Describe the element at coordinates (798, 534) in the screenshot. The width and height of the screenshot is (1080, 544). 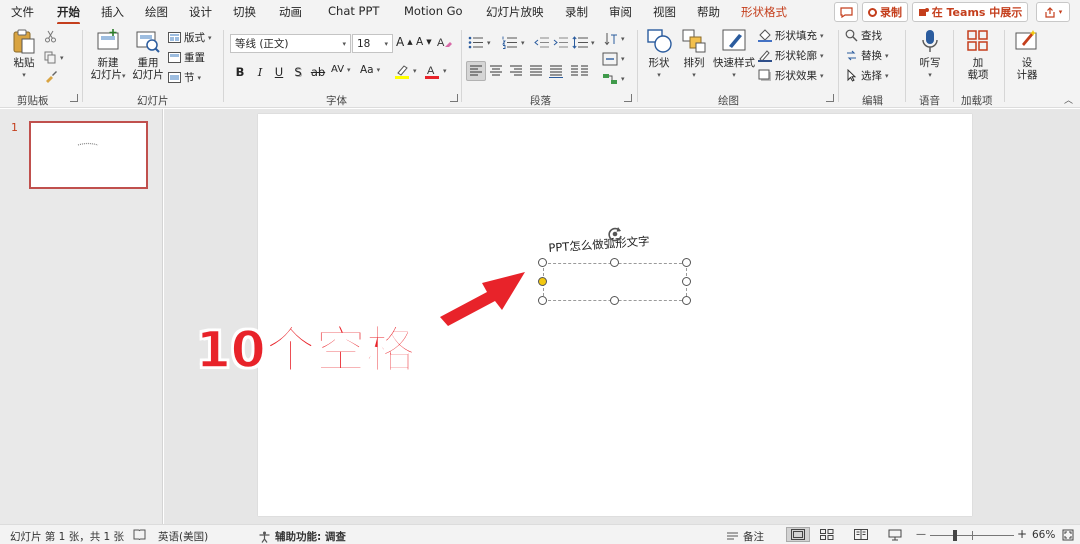
I see `normal-view-button` at that location.